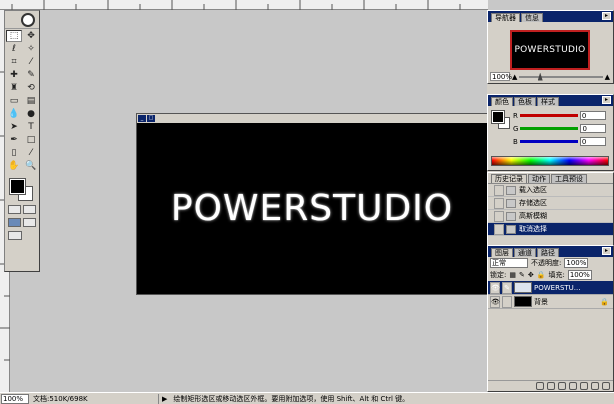 The image size is (614, 404). What do you see at coordinates (501, 76) in the screenshot?
I see `navigator-zoom-input: 100%` at bounding box center [501, 76].